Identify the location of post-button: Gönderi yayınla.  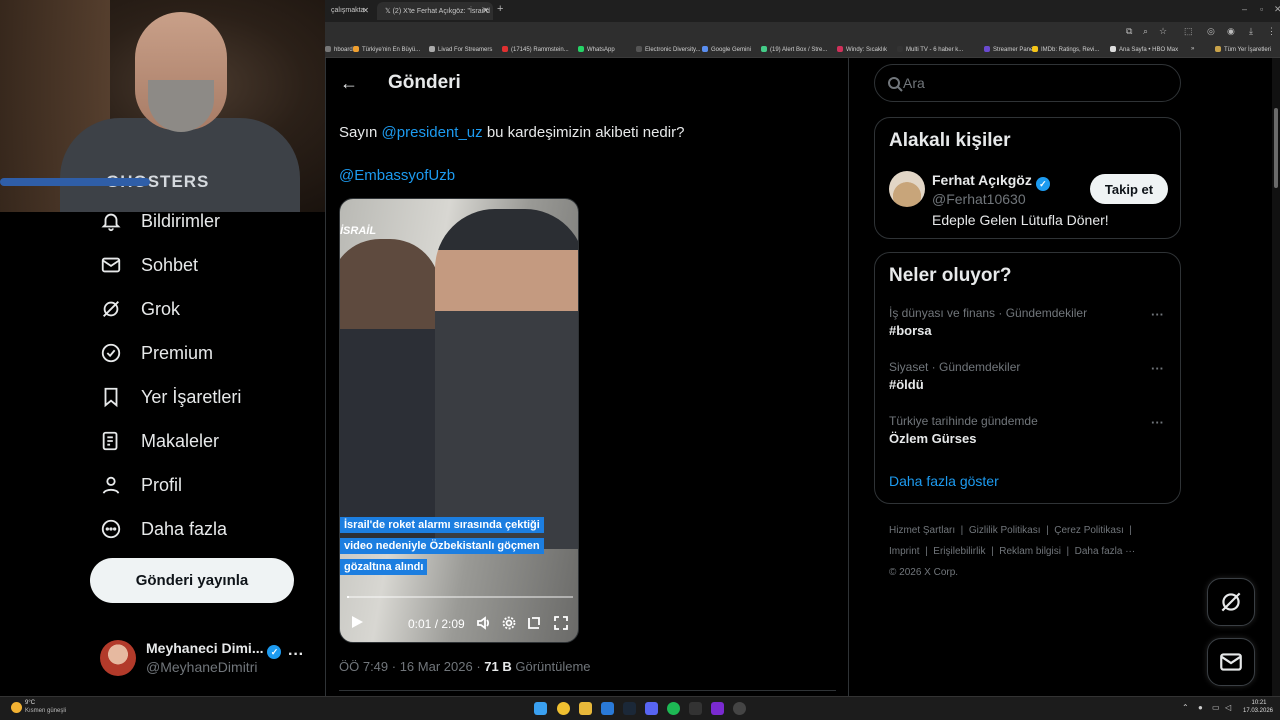
(192, 580).